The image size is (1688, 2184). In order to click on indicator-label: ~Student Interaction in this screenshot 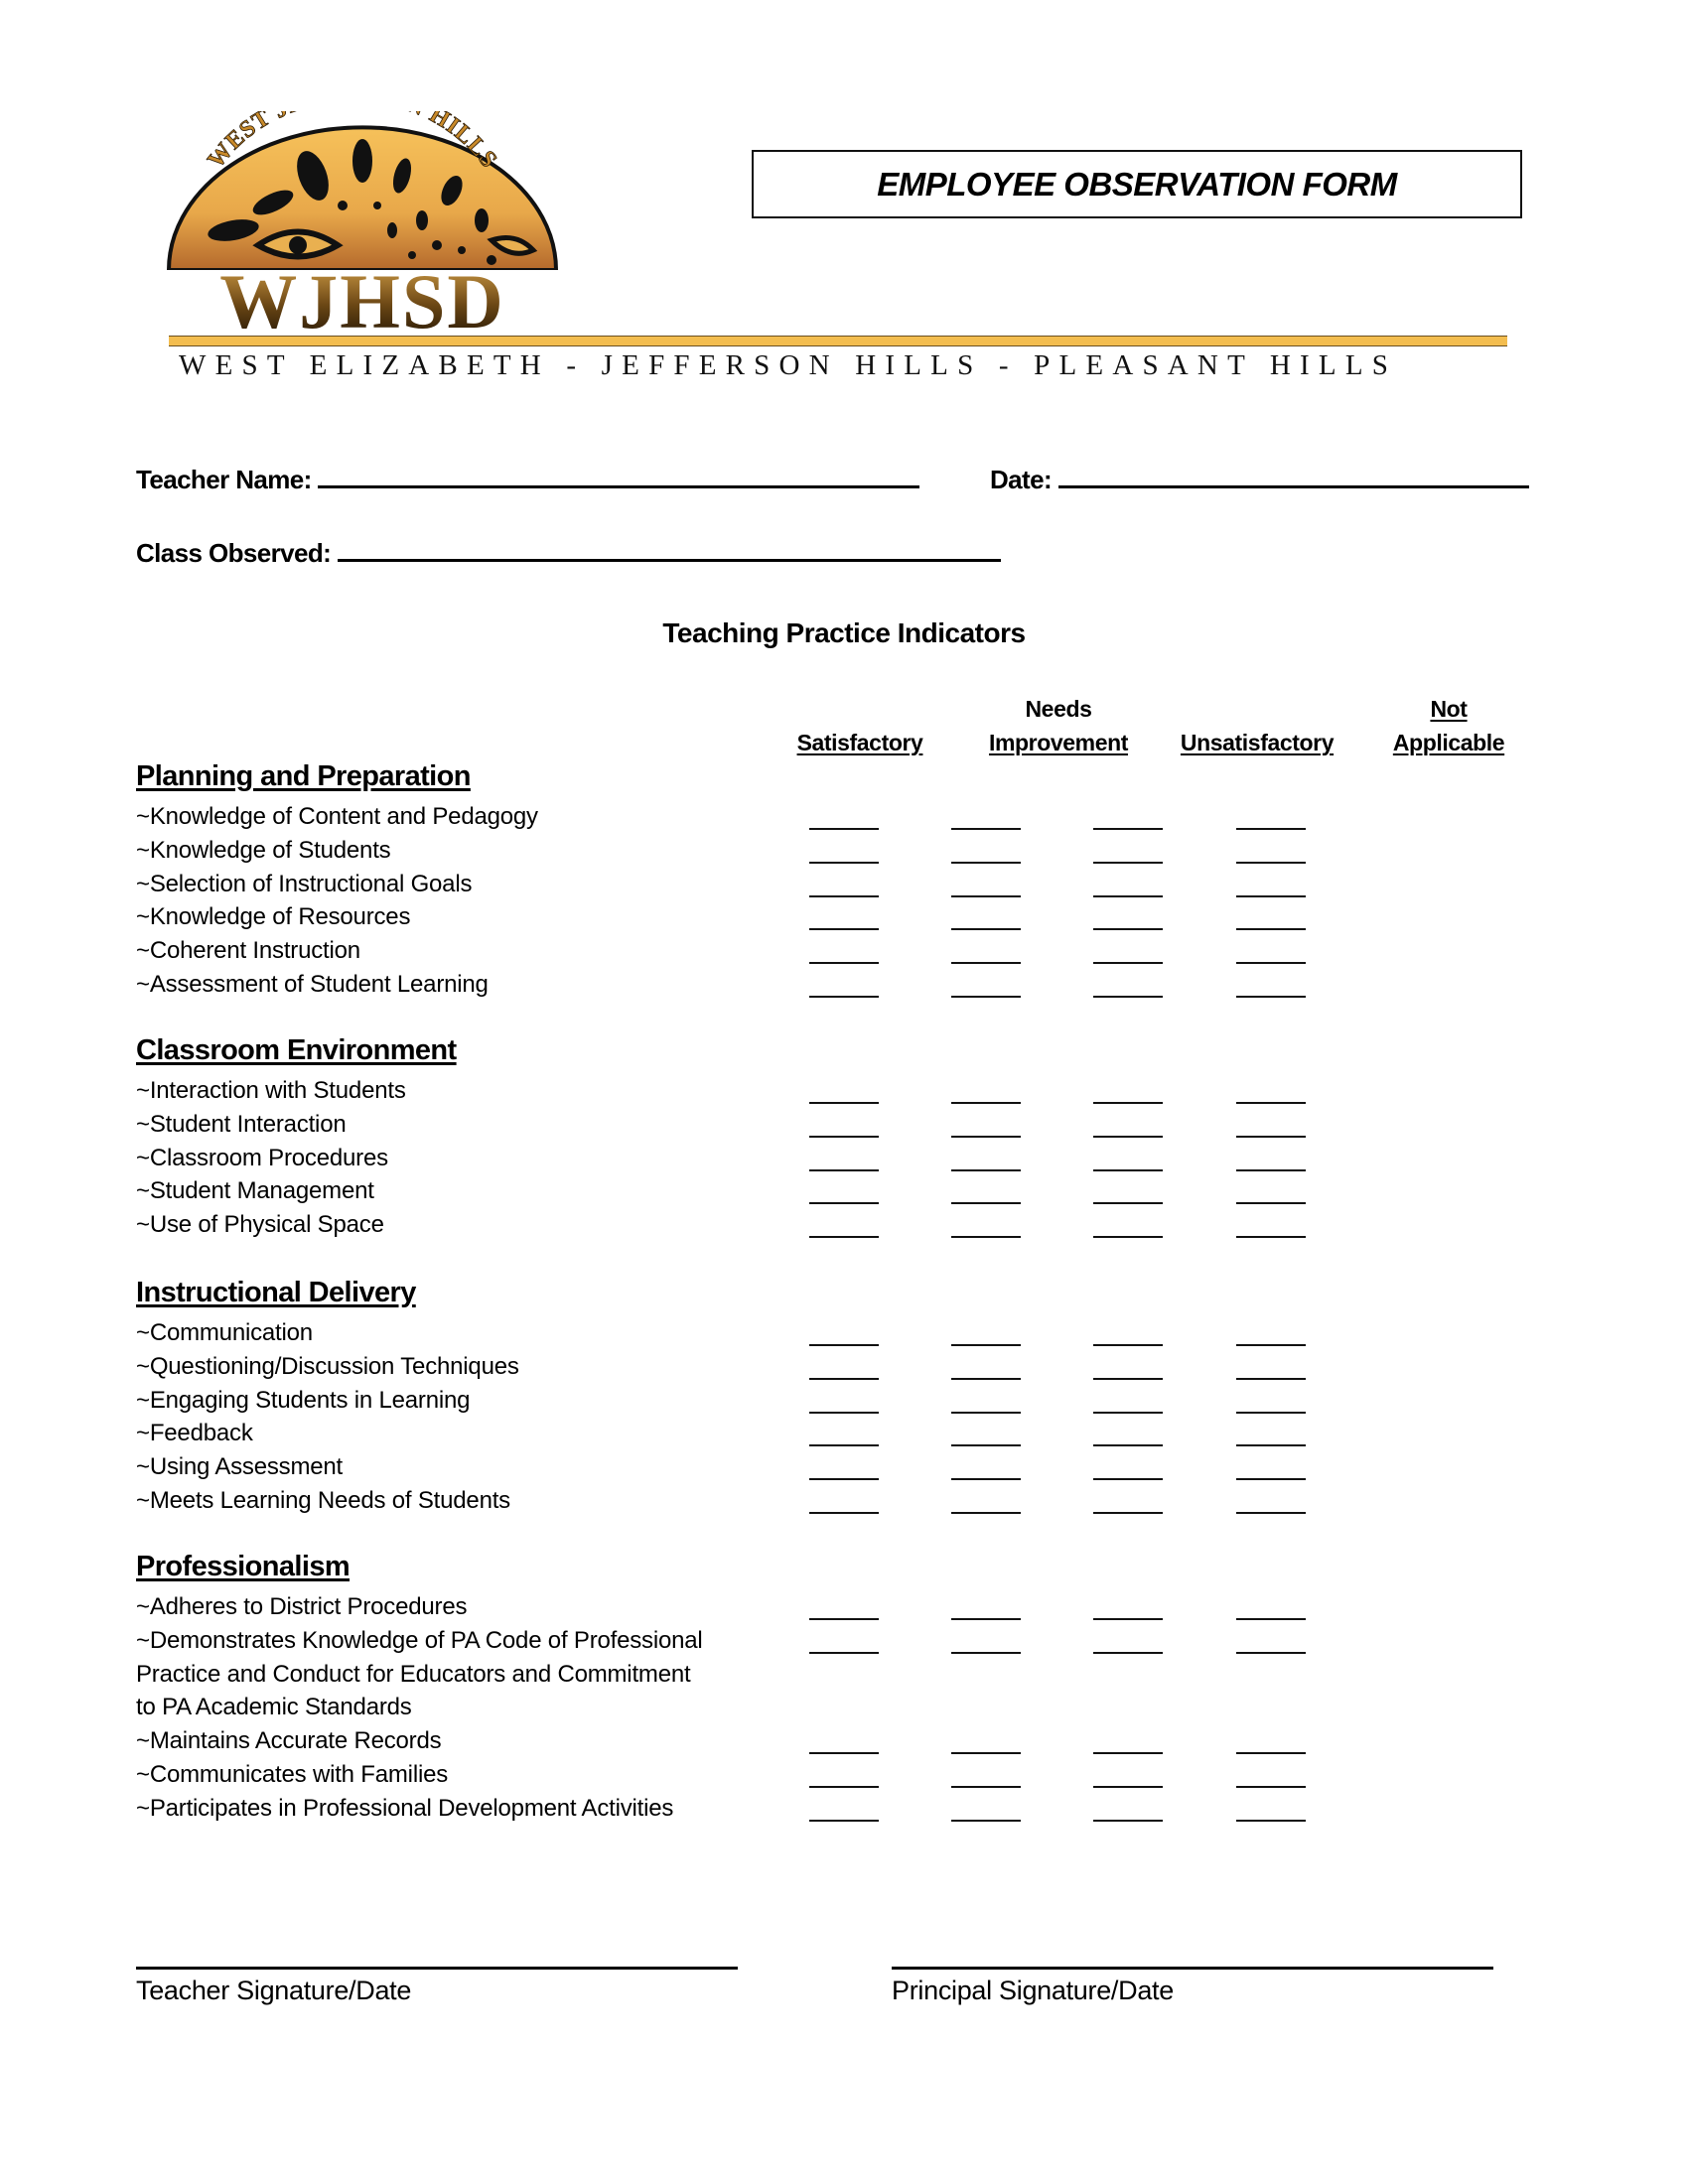, I will do `click(241, 1124)`.